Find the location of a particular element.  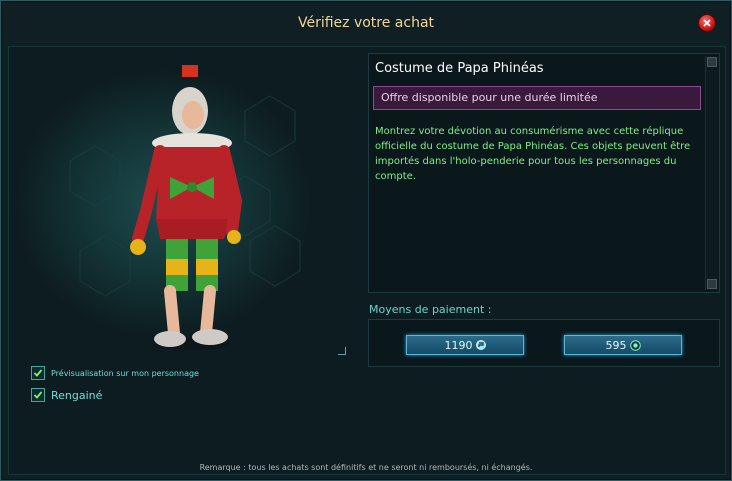

dialog-title: Vérifiez votre achat is located at coordinates (366, 23).